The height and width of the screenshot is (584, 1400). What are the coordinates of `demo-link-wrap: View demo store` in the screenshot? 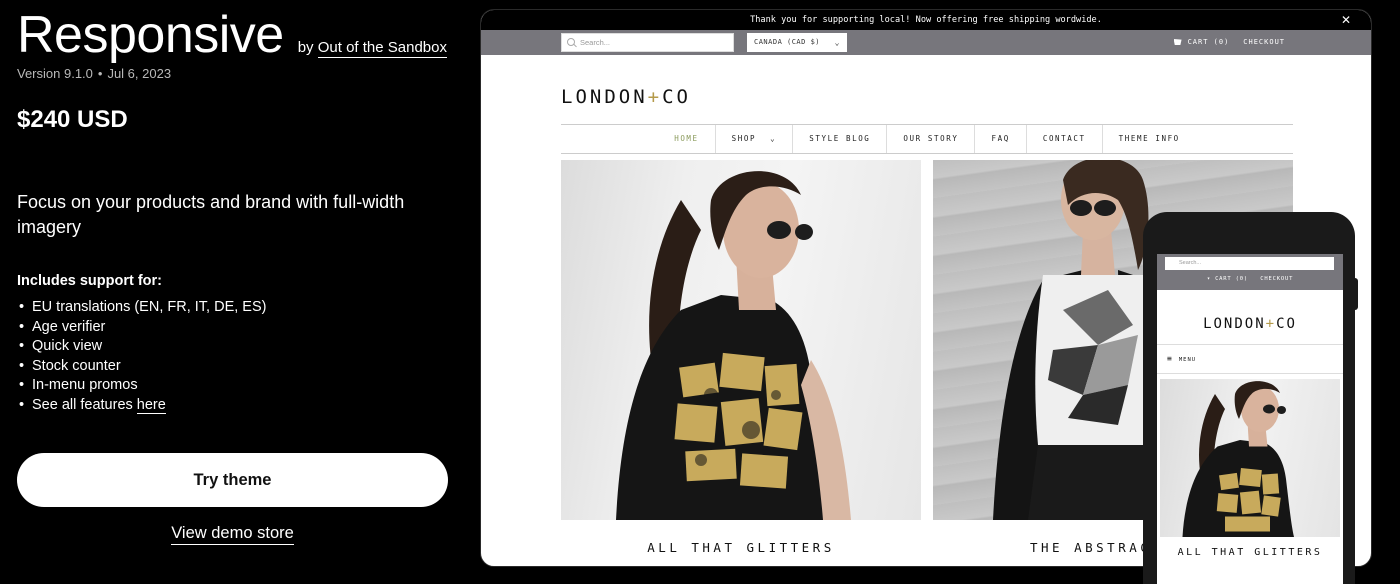 It's located at (232, 534).